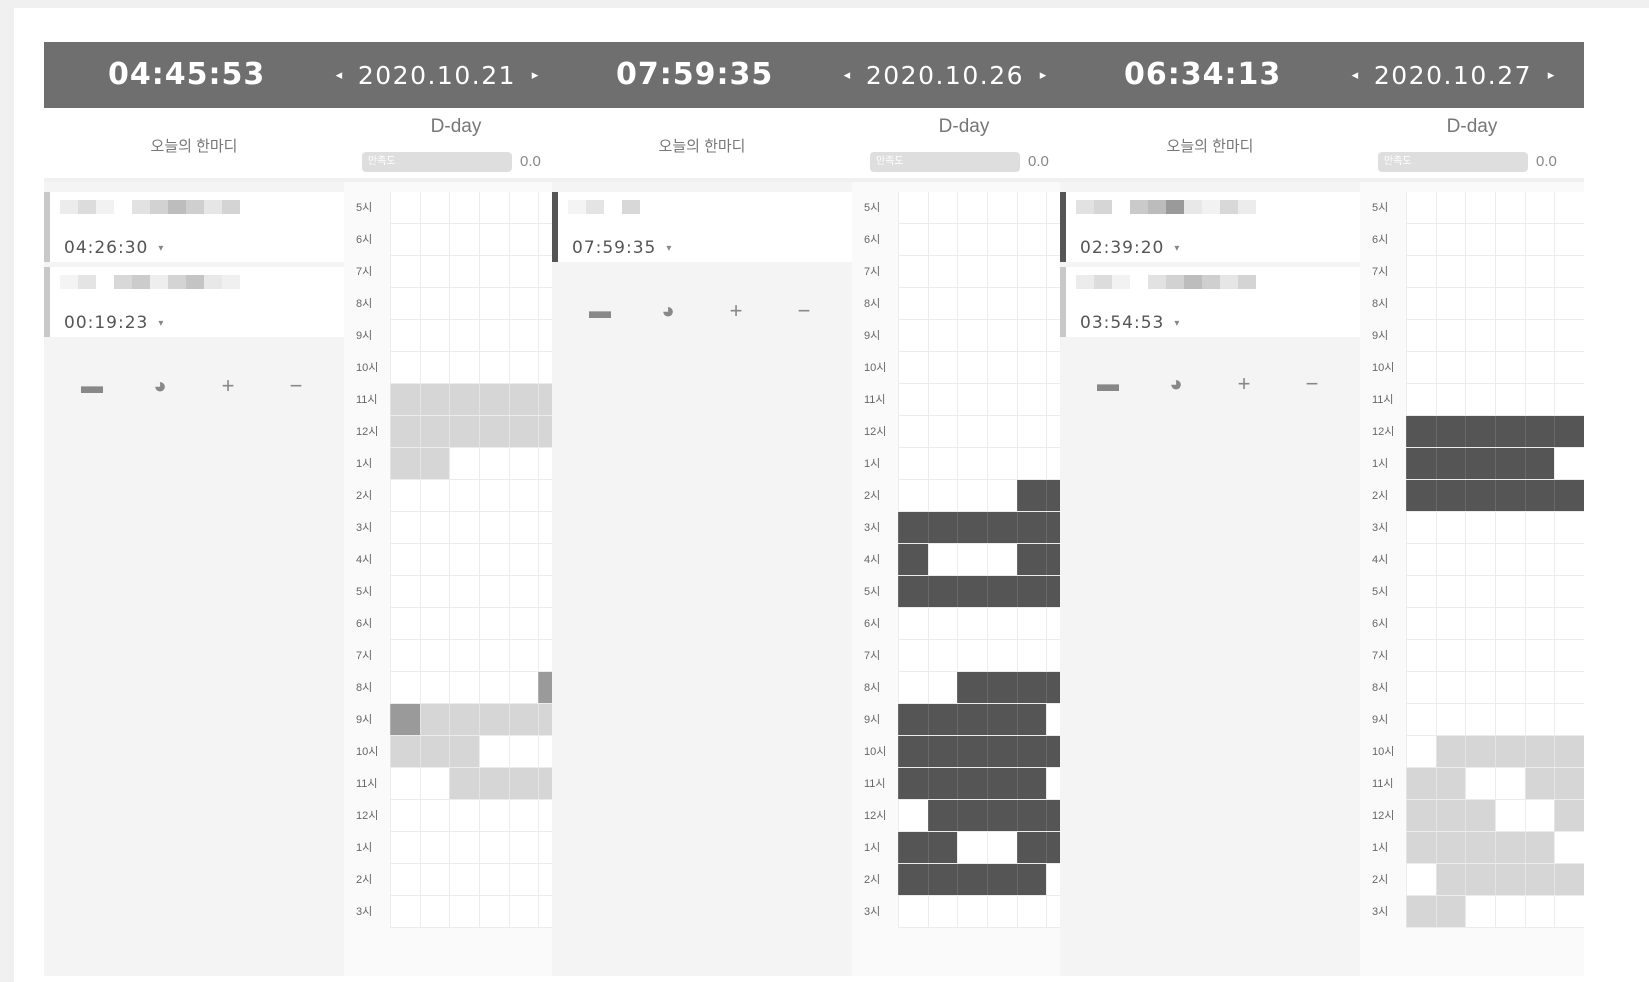 This screenshot has width=1649, height=982. I want to click on add-button: +, so click(736, 311).